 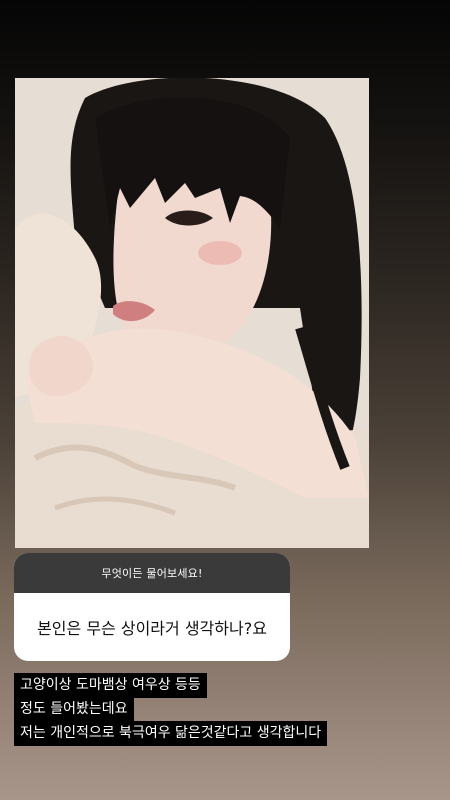 What do you see at coordinates (110, 685) in the screenshot?
I see `caption-line-1: 고양이상 도마뱀상 여우상 등등` at bounding box center [110, 685].